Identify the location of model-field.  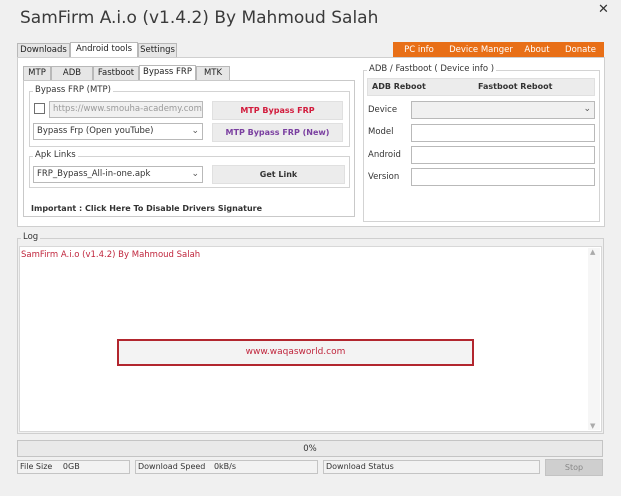
(503, 133).